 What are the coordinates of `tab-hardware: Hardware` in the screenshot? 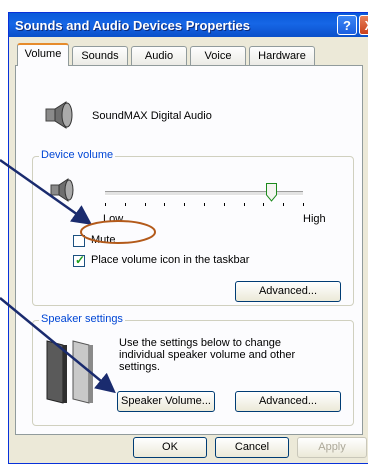 It's located at (282, 55).